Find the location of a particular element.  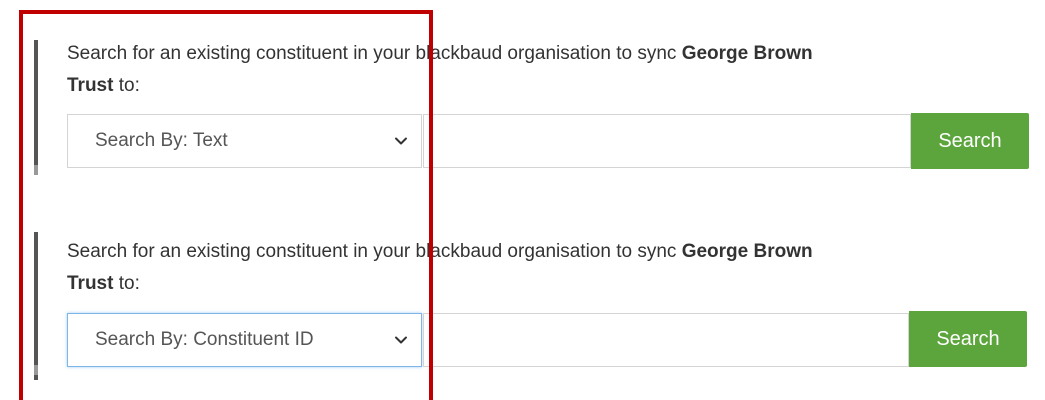

search-by-select: Search By: Constituent ID is located at coordinates (244, 340).